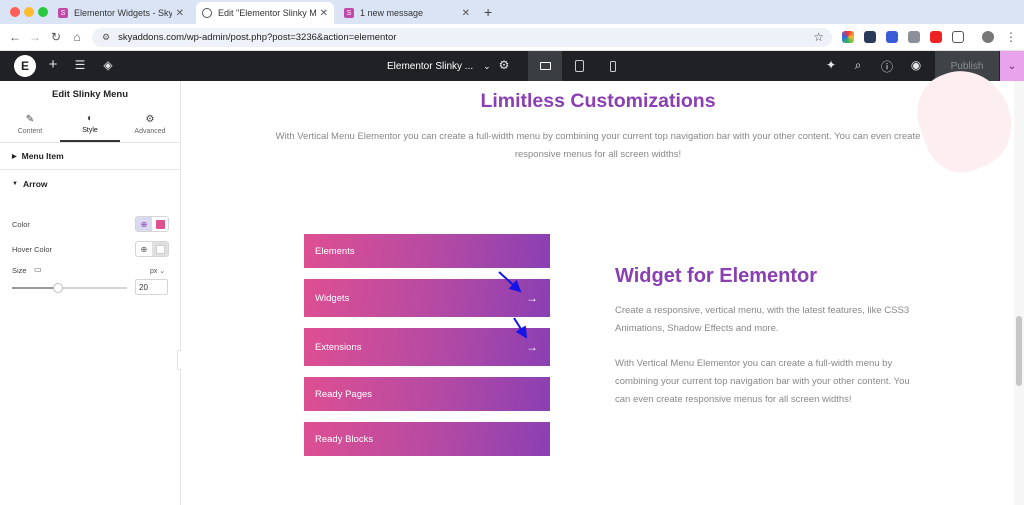  What do you see at coordinates (56, 37) in the screenshot?
I see `reload-icon: ↻` at bounding box center [56, 37].